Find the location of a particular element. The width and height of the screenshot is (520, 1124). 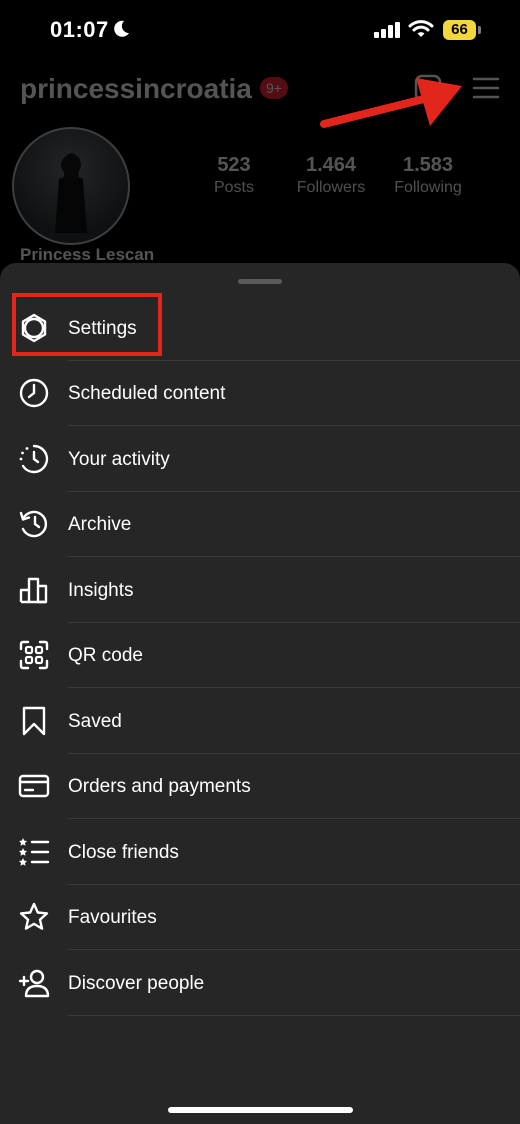

menu-item-saved: Saved is located at coordinates (260, 721).